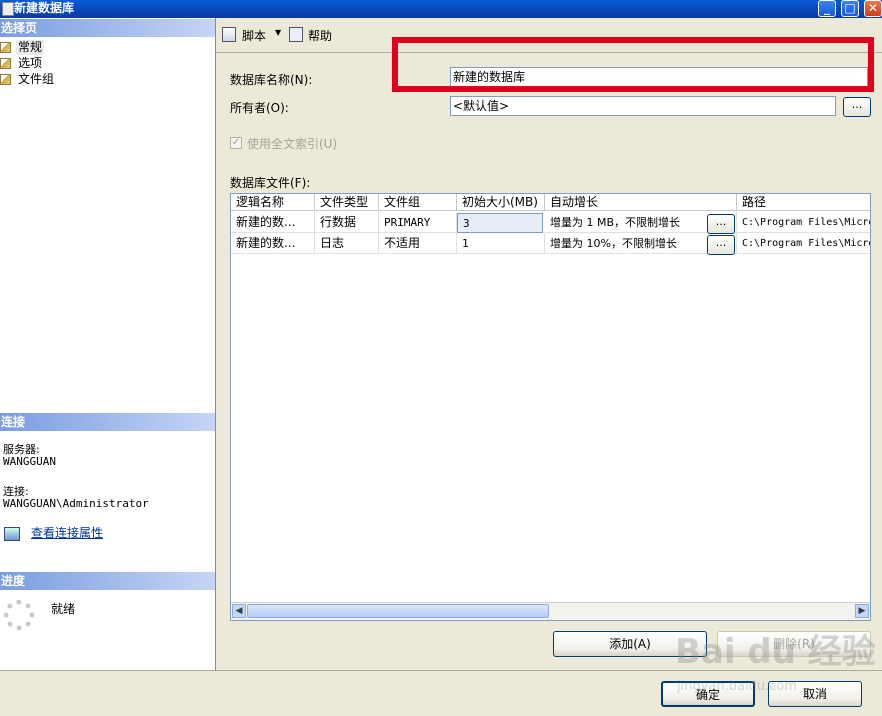 The width and height of the screenshot is (882, 716). What do you see at coordinates (12, 534) in the screenshot?
I see `connection-properties-icon` at bounding box center [12, 534].